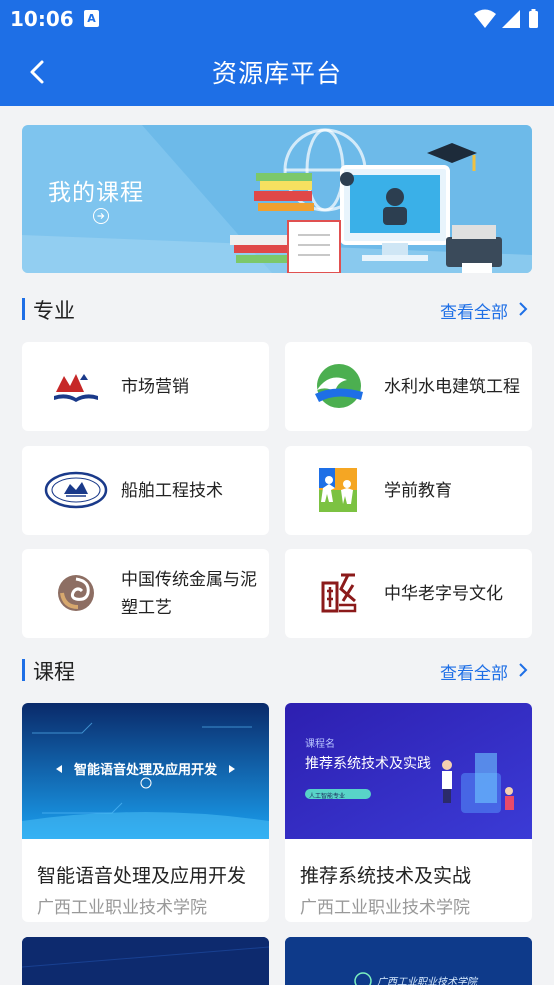 This screenshot has width=554, height=985. Describe the element at coordinates (96, 193) in the screenshot. I see `banner-title: 我的课程` at that location.